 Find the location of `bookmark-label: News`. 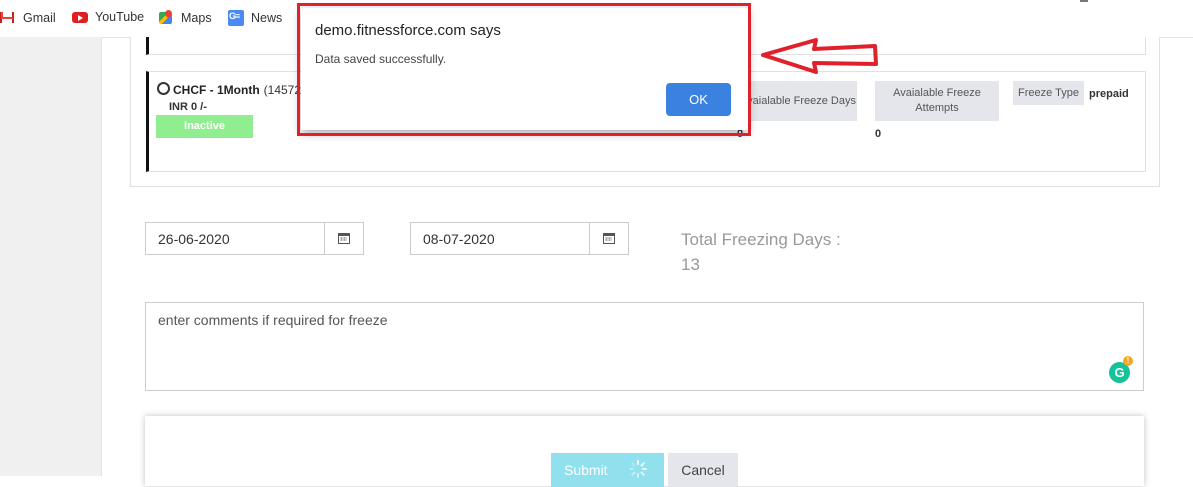

bookmark-label: News is located at coordinates (267, 18).